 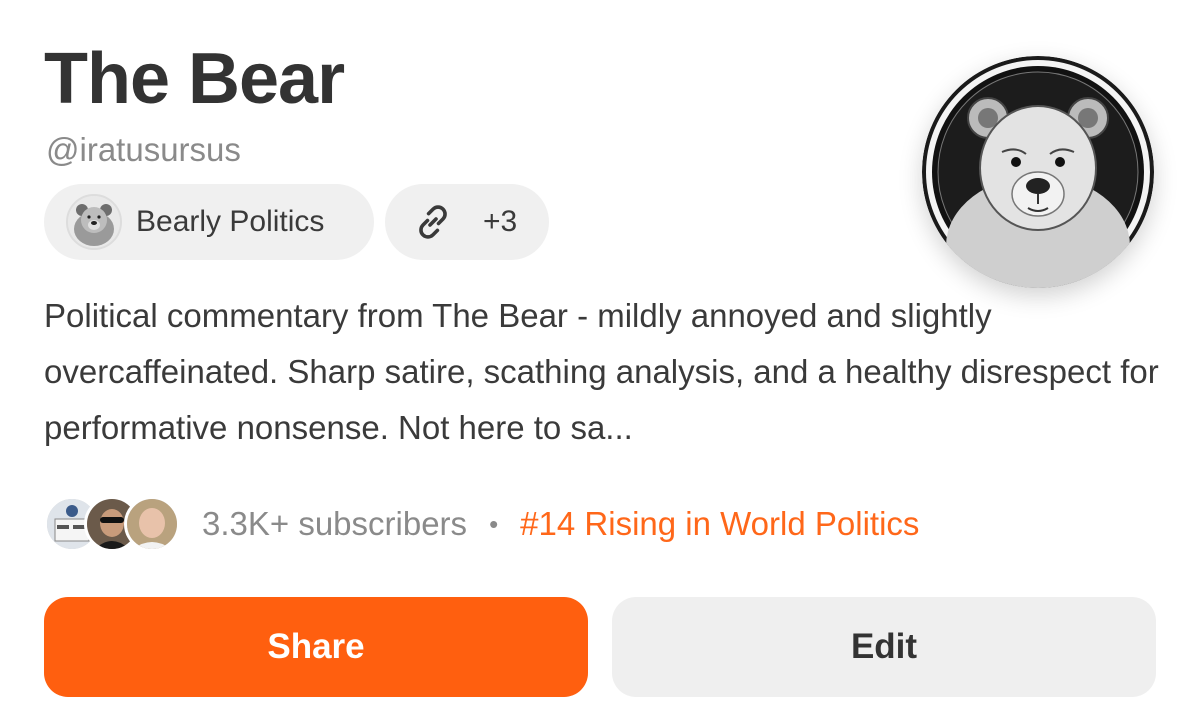 What do you see at coordinates (152, 524) in the screenshot?
I see `subscriber-avatar` at bounding box center [152, 524].